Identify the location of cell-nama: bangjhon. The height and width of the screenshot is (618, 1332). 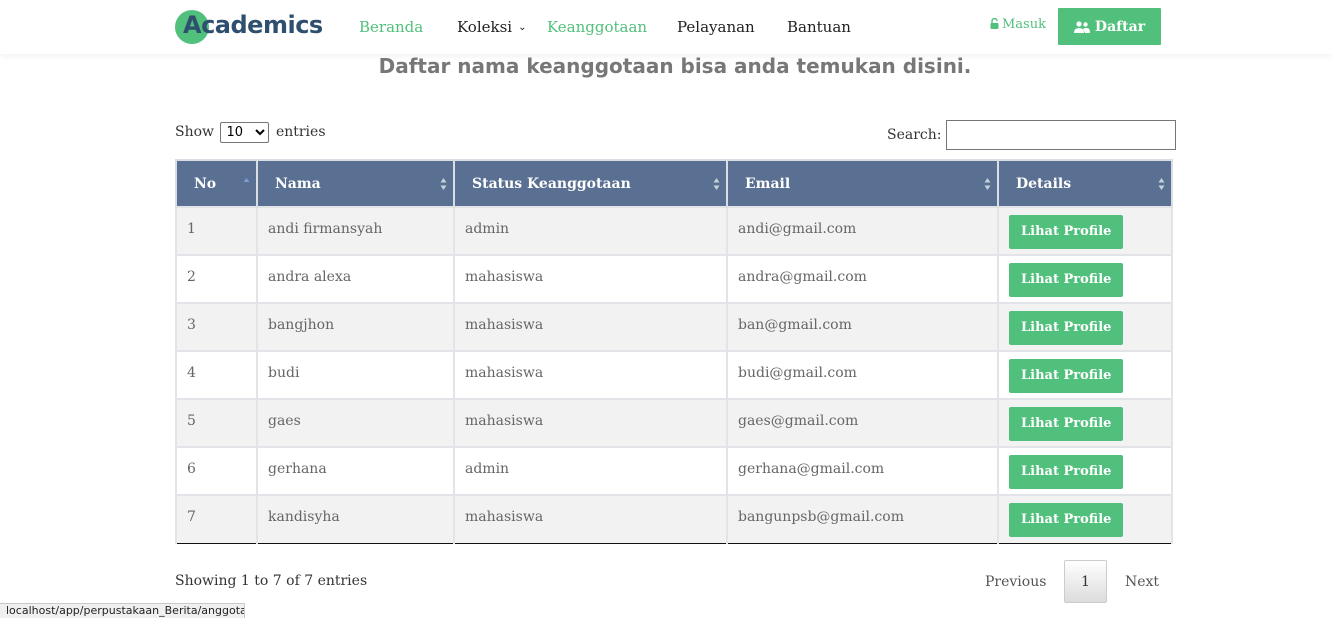
(355, 327).